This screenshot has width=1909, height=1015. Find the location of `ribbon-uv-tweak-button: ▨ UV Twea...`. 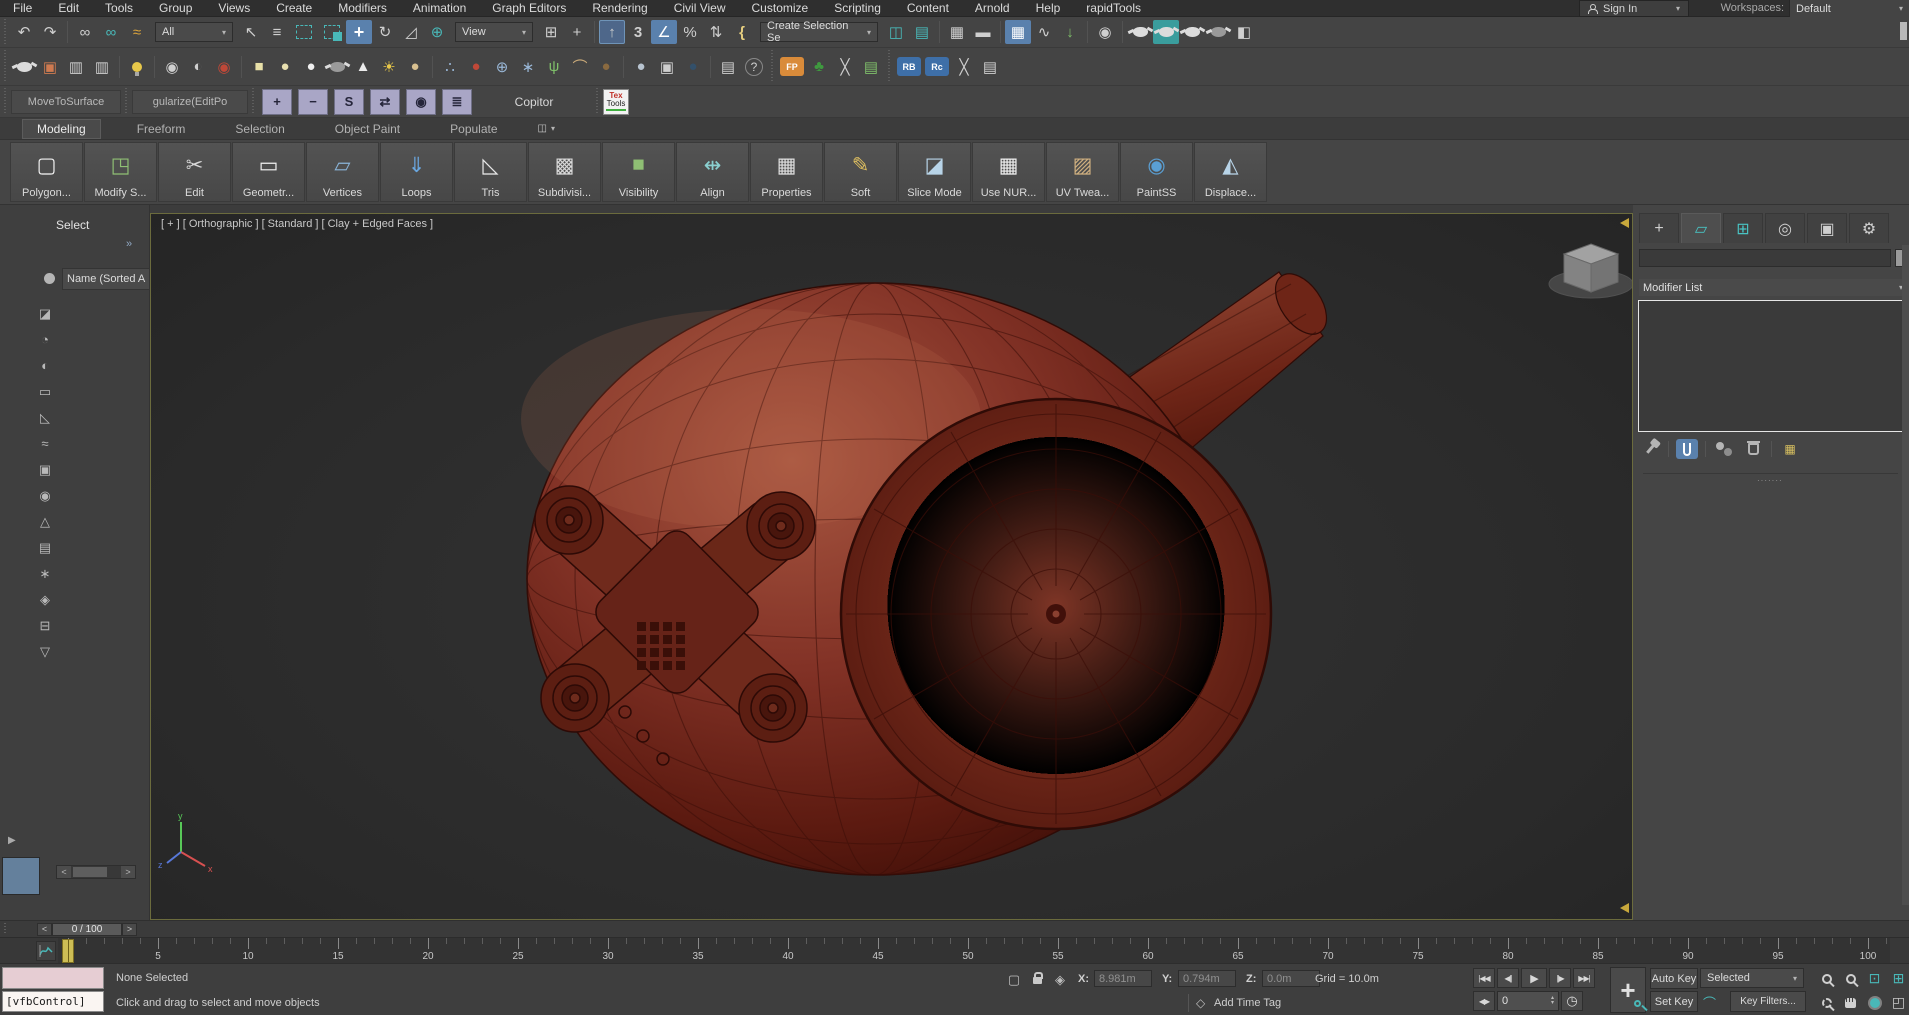

ribbon-uv-tweak-button: ▨ UV Twea... is located at coordinates (1082, 172).